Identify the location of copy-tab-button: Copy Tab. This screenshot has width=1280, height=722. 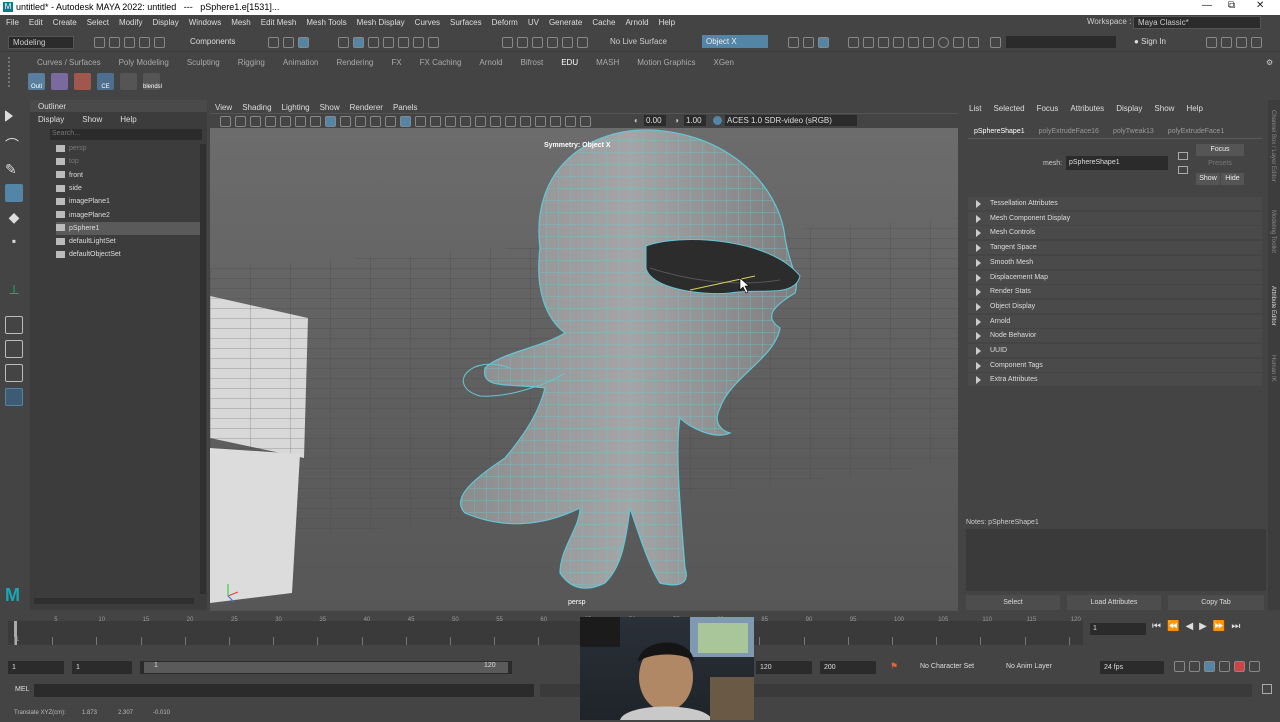
(1216, 602).